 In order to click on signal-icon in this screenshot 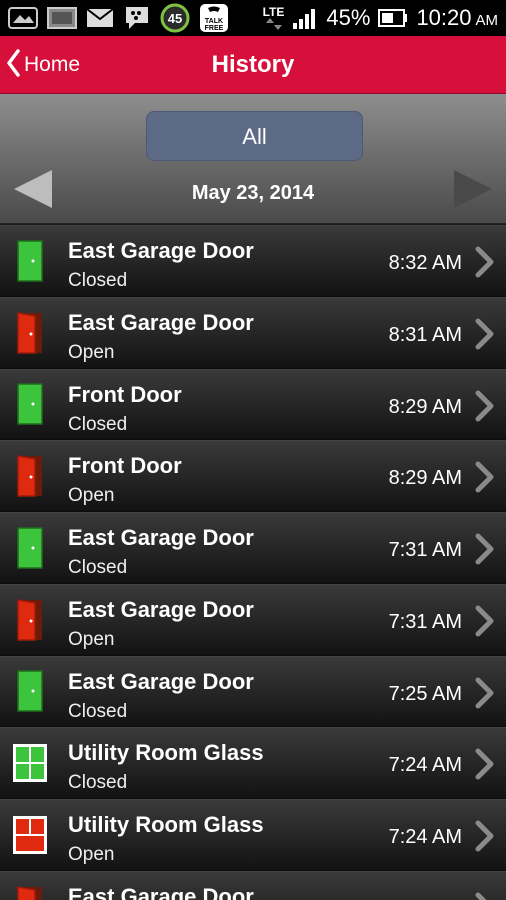, I will do `click(305, 18)`.